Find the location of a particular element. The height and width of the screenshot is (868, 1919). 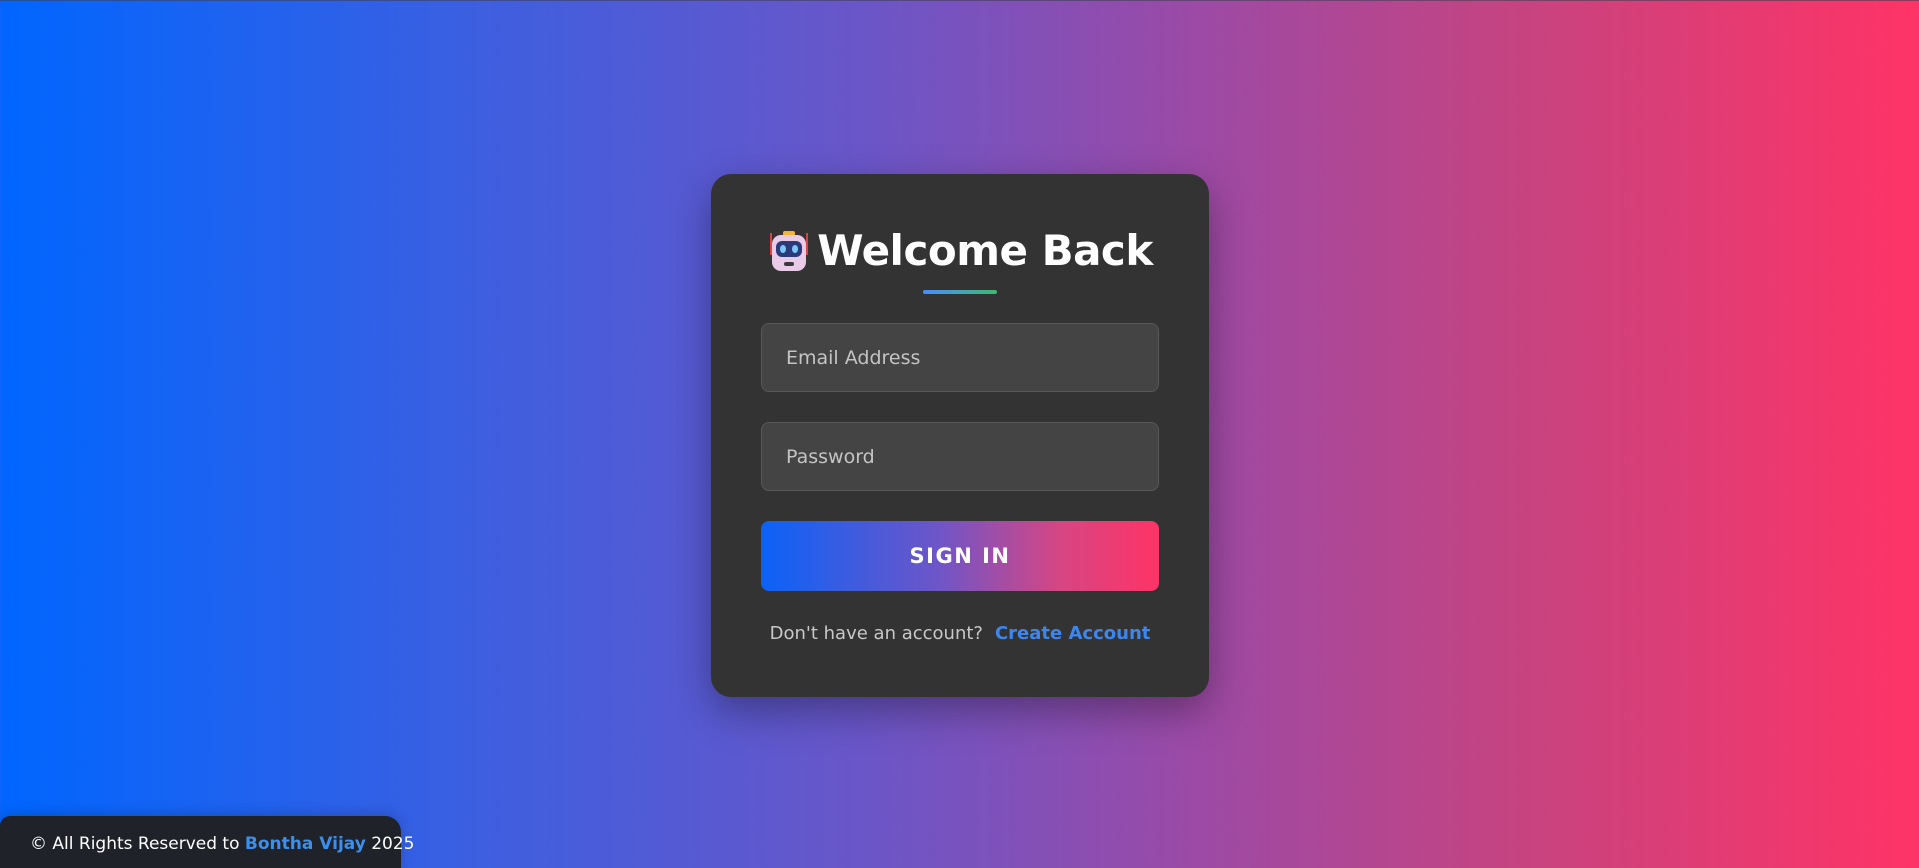

title-underline is located at coordinates (960, 292).